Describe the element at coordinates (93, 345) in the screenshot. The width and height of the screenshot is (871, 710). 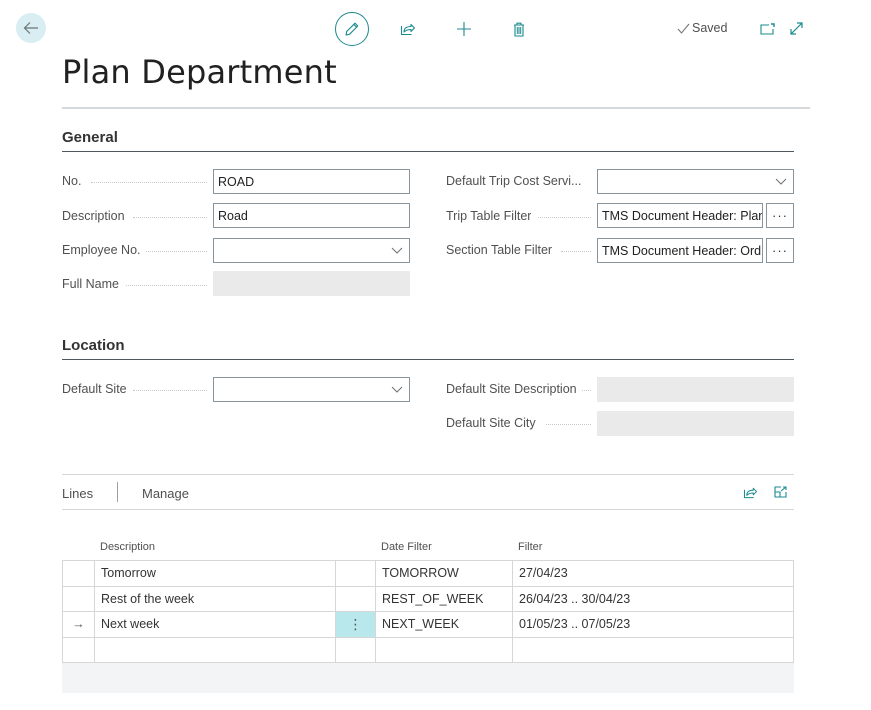
I see `location-section-title: Location` at that location.